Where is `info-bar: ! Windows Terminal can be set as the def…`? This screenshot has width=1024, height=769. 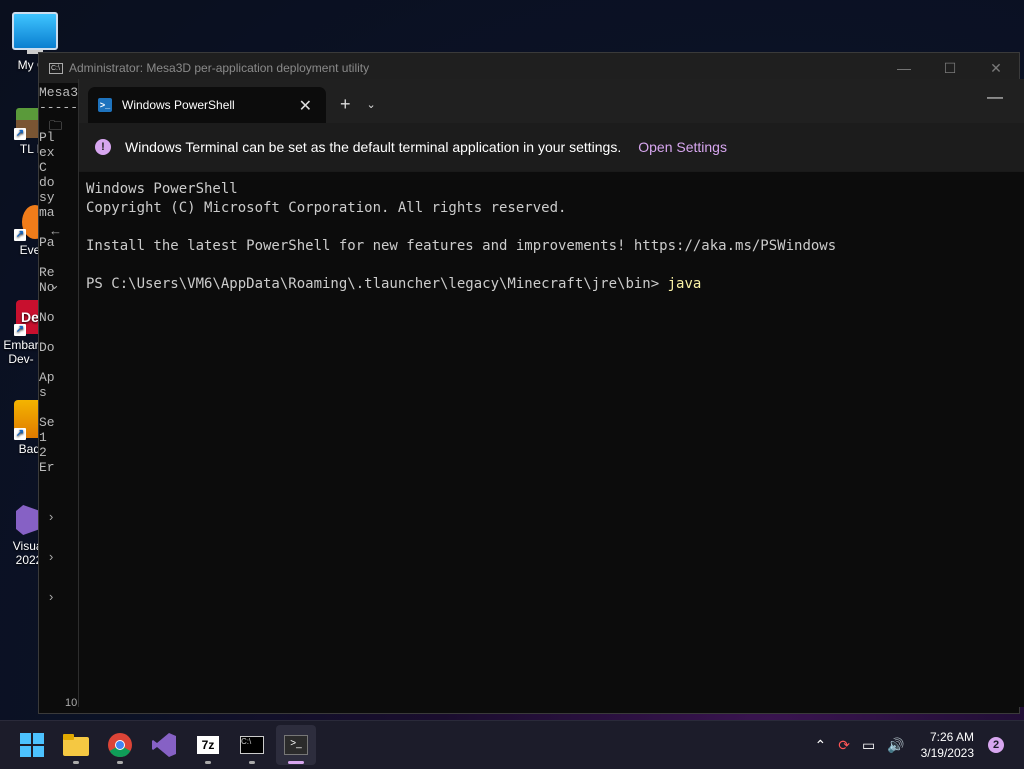
info-bar: ! Windows Terminal can be set as the def… is located at coordinates (551, 147).